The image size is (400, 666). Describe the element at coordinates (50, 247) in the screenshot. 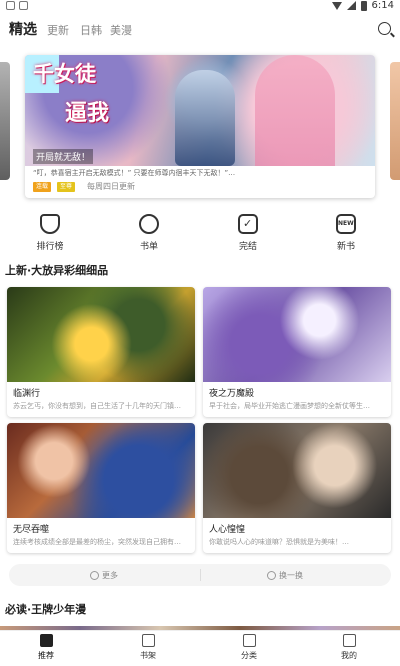

I see `quick-entry-label: 排行榜` at that location.